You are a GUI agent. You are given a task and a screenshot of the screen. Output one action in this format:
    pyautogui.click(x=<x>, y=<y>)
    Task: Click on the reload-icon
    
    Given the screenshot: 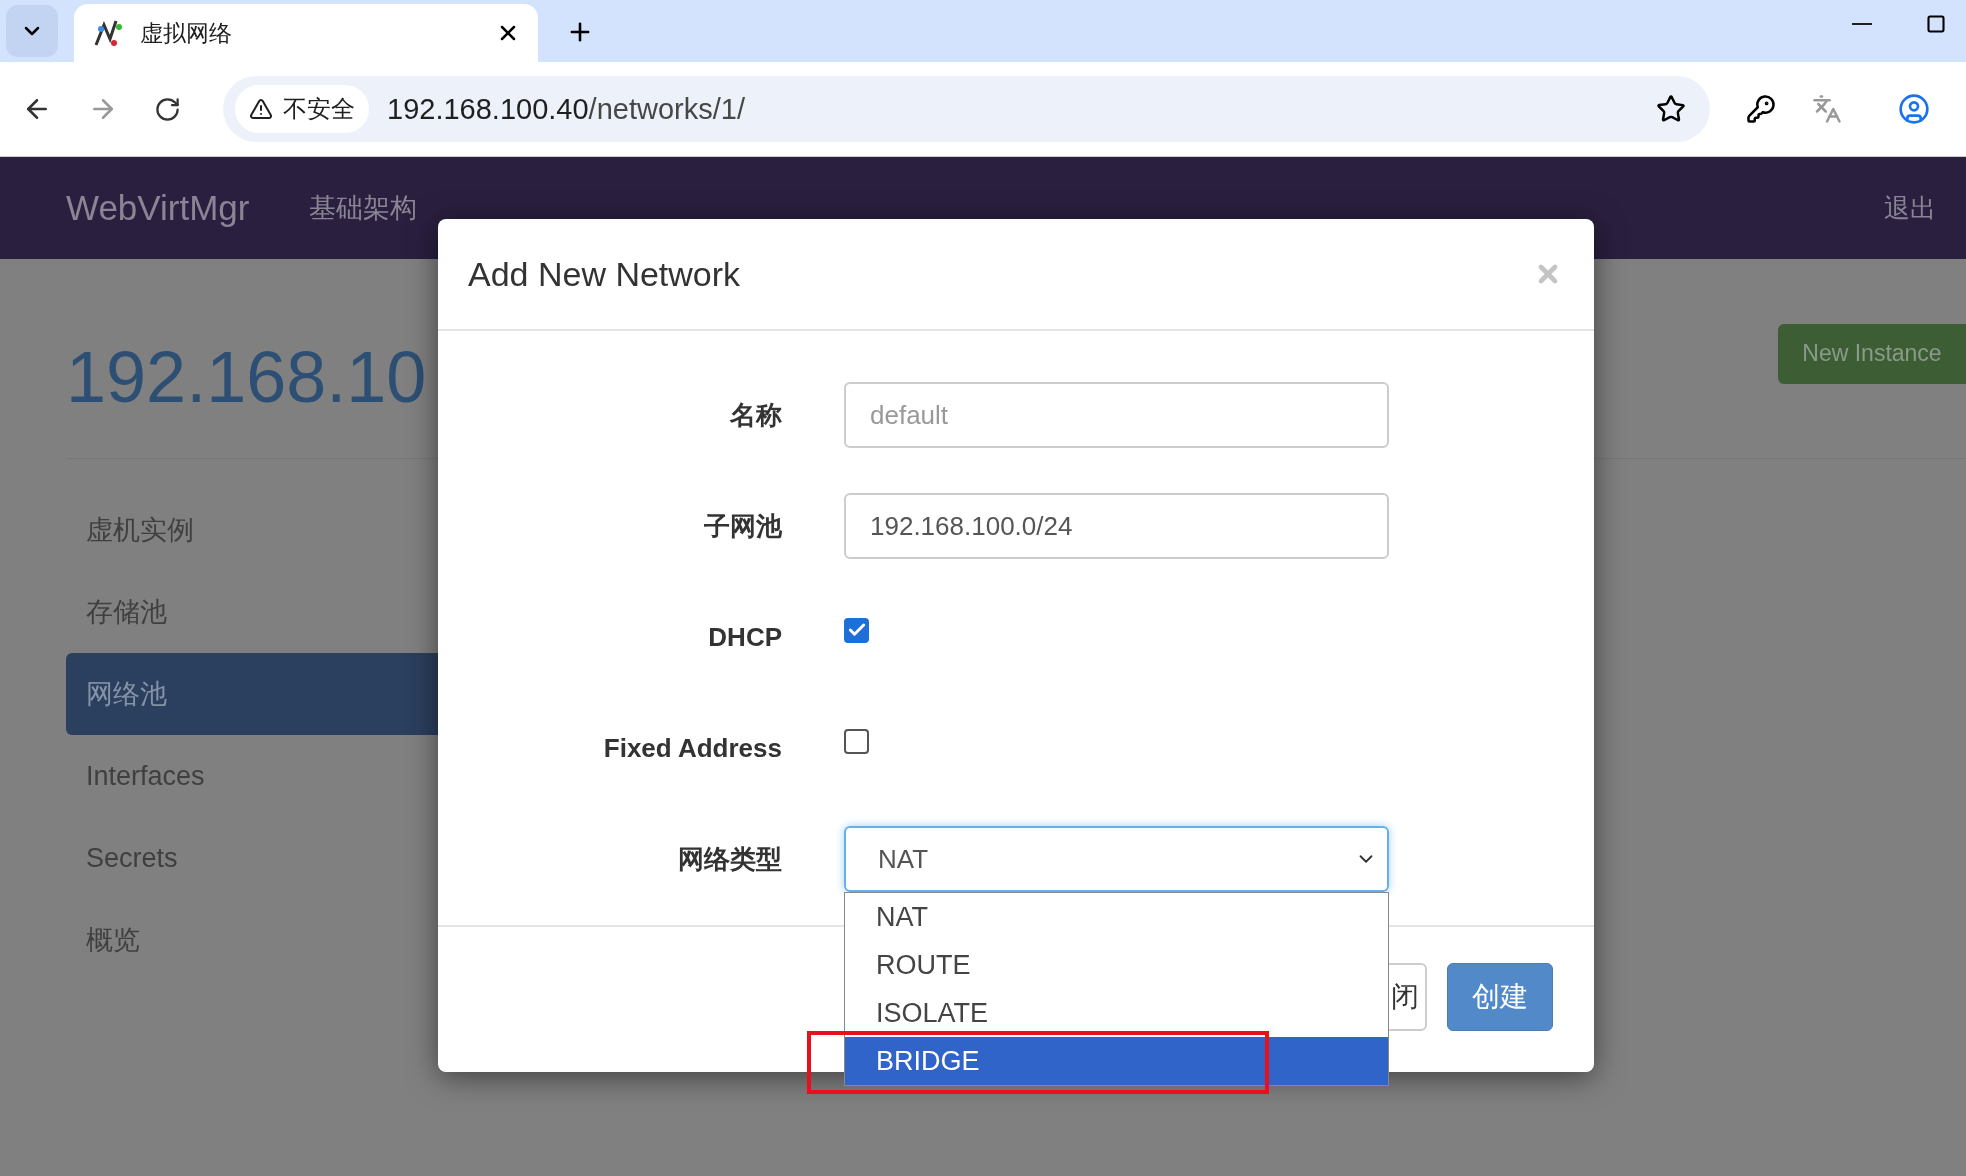 What is the action you would take?
    pyautogui.click(x=167, y=109)
    